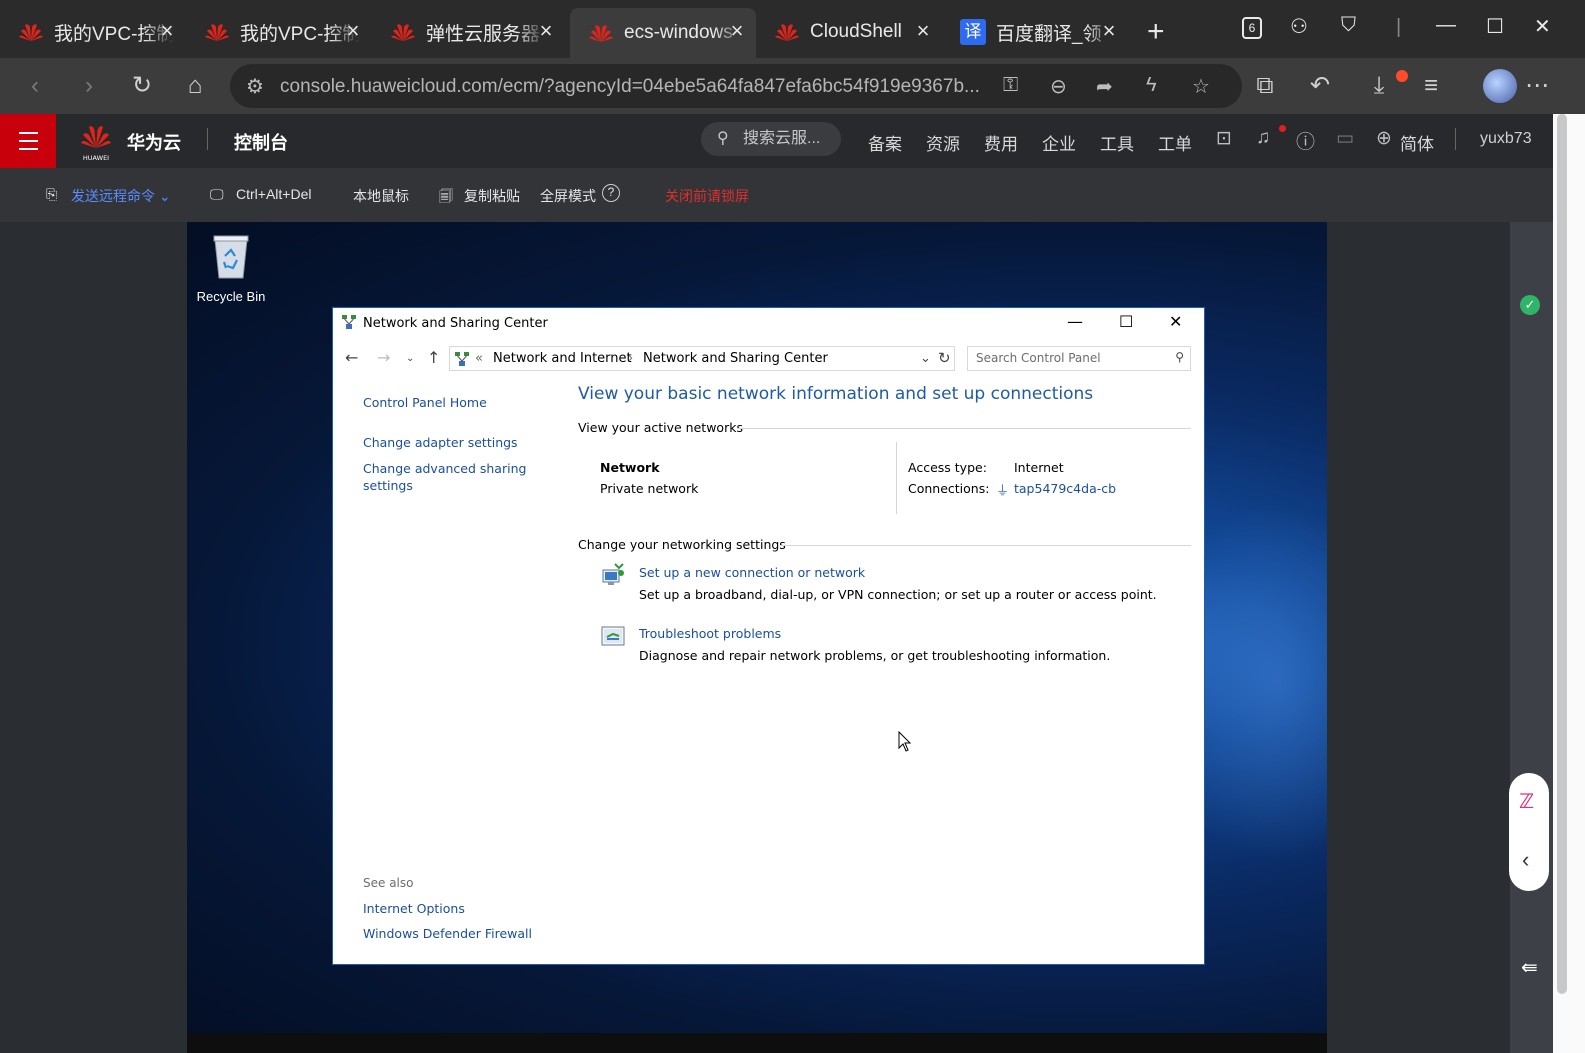 This screenshot has height=1053, width=1585. I want to click on reload-icon: ↻, so click(142, 86).